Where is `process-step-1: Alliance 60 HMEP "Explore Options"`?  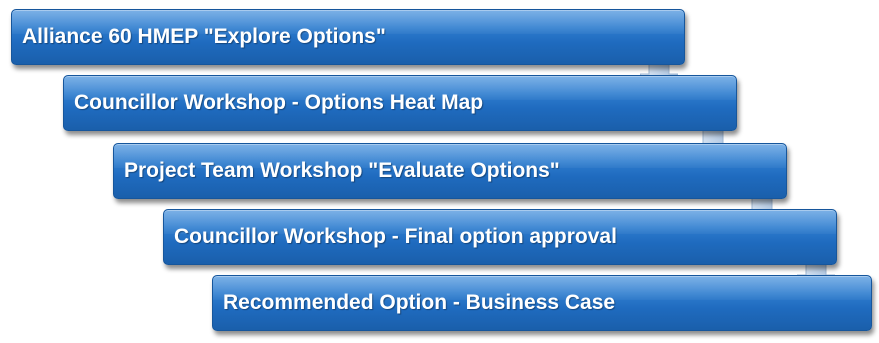
process-step-1: Alliance 60 HMEP "Explore Options" is located at coordinates (348, 37).